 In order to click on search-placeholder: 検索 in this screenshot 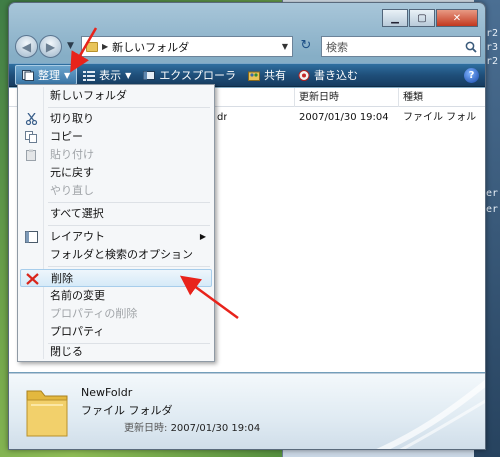, I will do `click(337, 47)`.